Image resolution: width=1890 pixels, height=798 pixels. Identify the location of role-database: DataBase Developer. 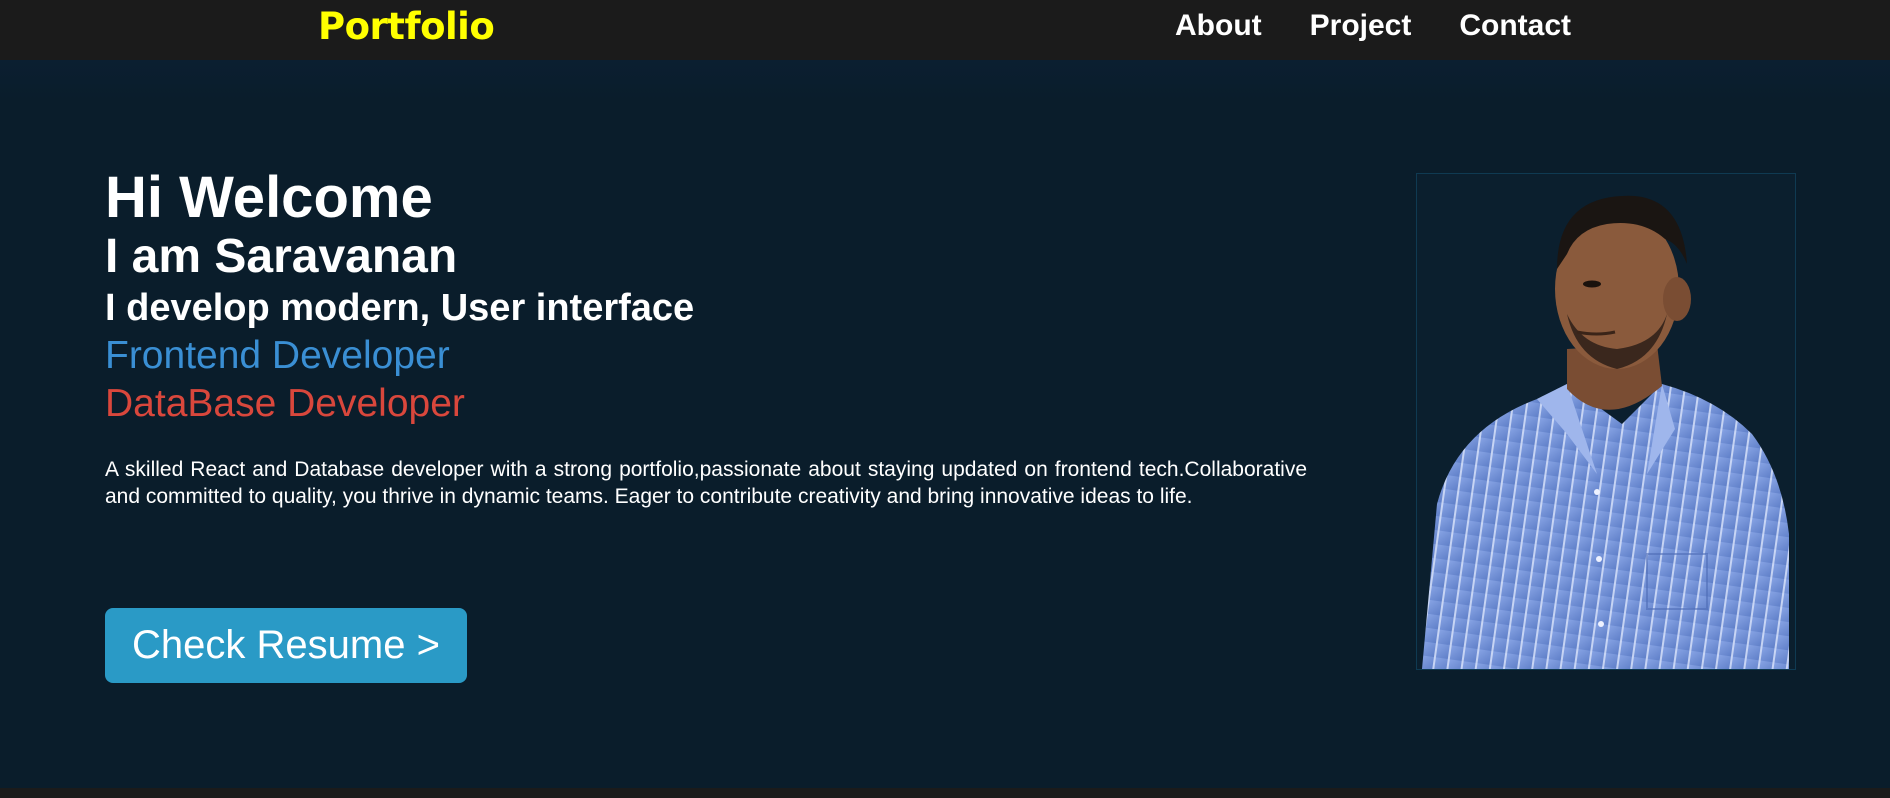
(285, 403).